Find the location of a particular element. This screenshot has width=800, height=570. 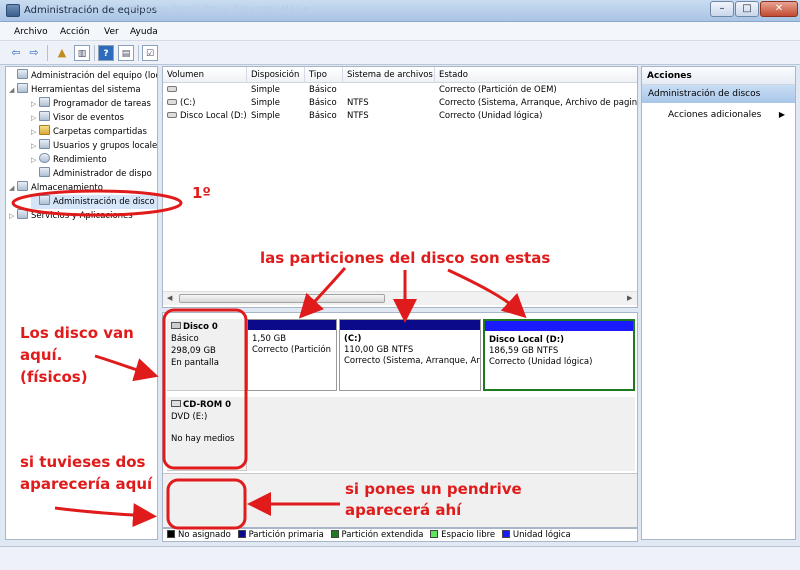

event-viewer-icon is located at coordinates (44, 116).